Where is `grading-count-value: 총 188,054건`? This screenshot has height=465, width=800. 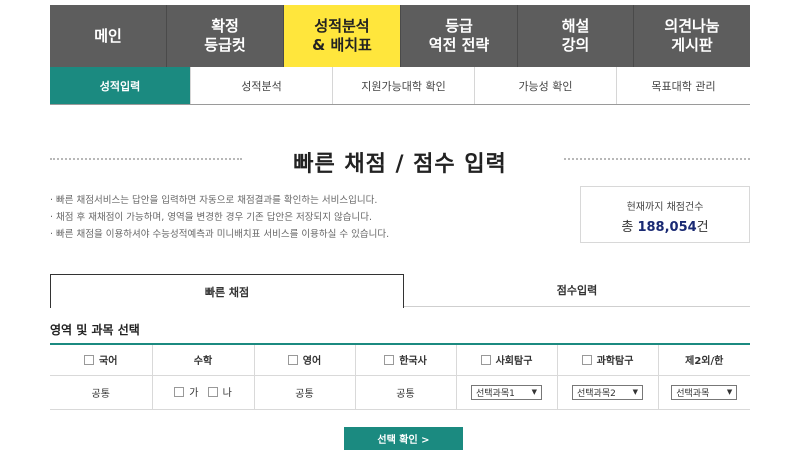 grading-count-value: 총 188,054건 is located at coordinates (665, 225).